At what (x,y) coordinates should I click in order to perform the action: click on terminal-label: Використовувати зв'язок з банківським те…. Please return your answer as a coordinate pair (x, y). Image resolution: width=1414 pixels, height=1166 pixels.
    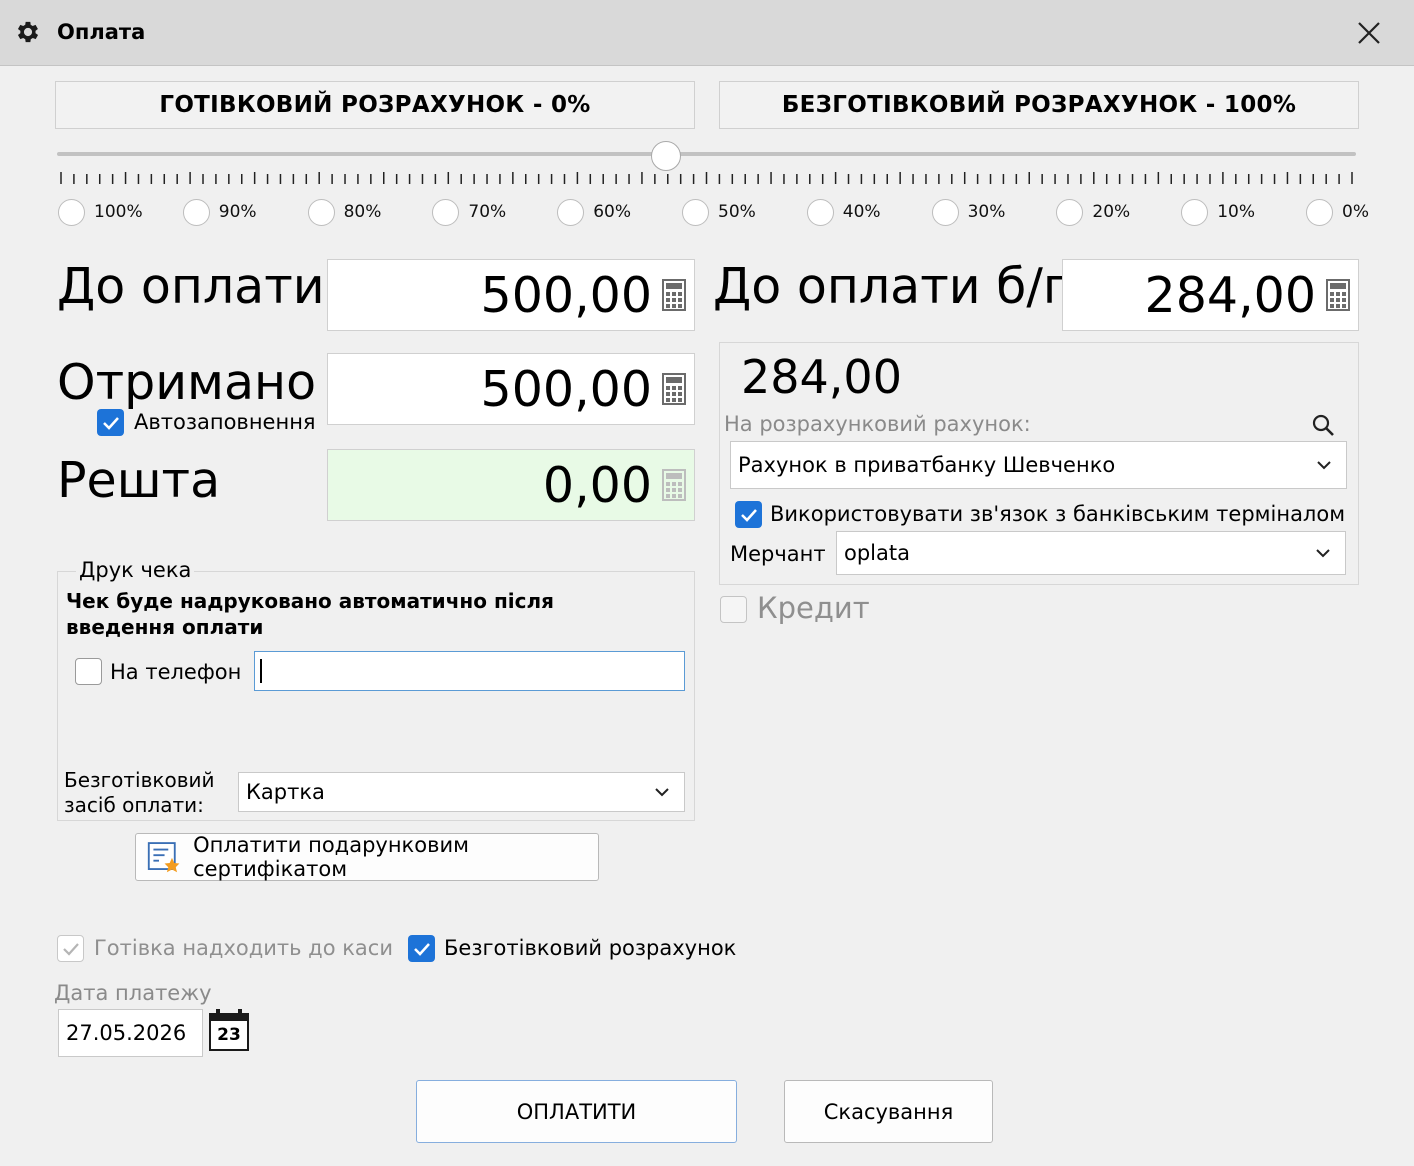
    Looking at the image, I should click on (1058, 514).